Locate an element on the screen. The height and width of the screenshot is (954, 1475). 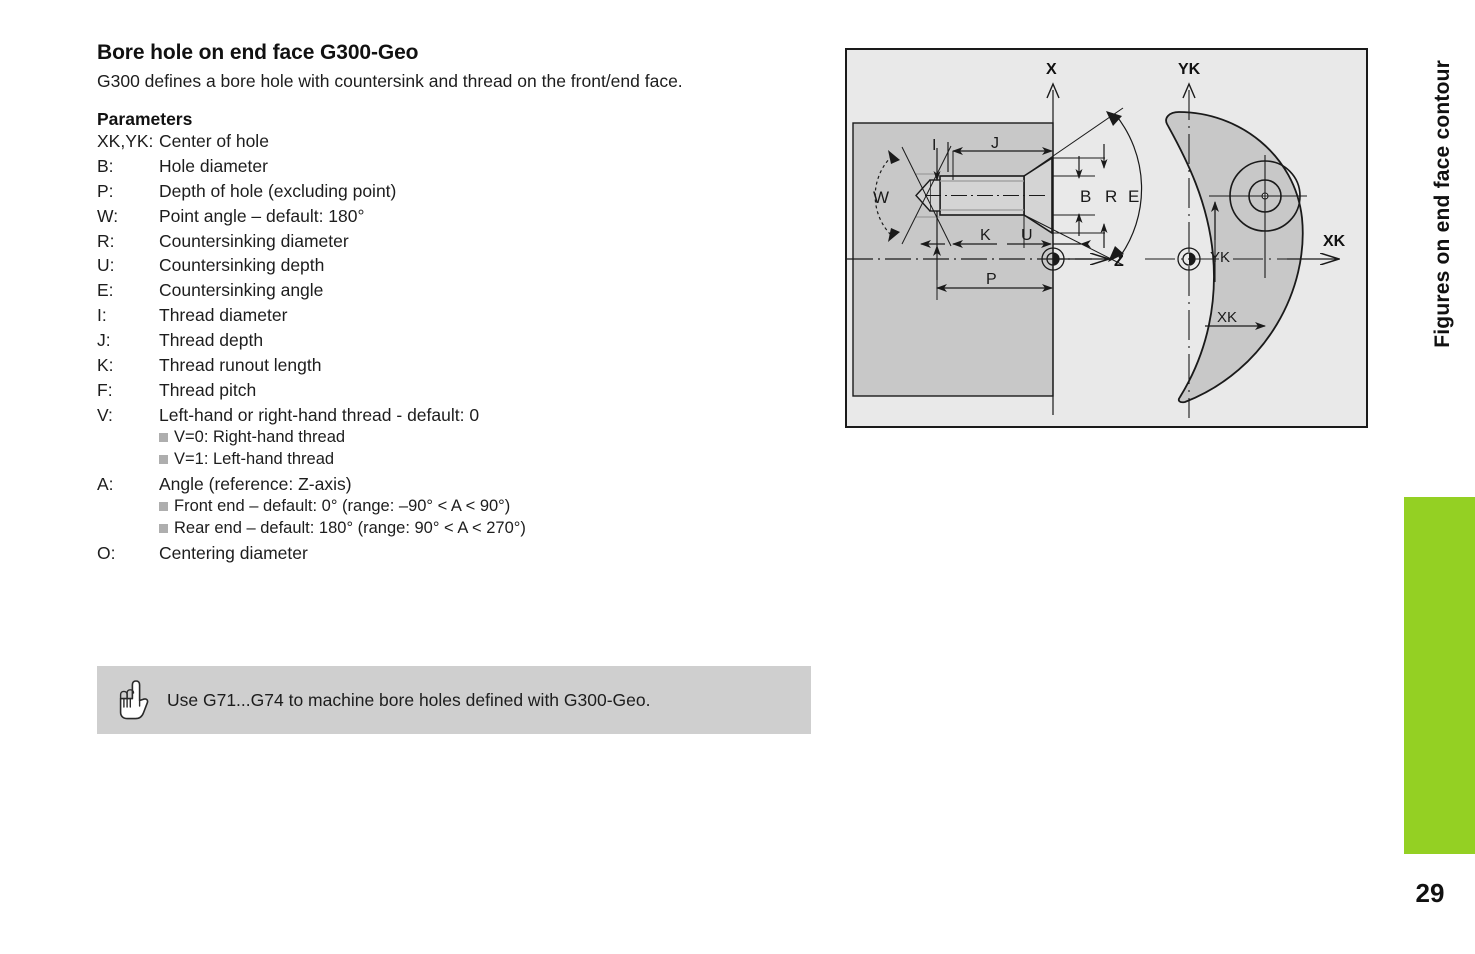
svg-text: P is located at coordinates (991, 279).